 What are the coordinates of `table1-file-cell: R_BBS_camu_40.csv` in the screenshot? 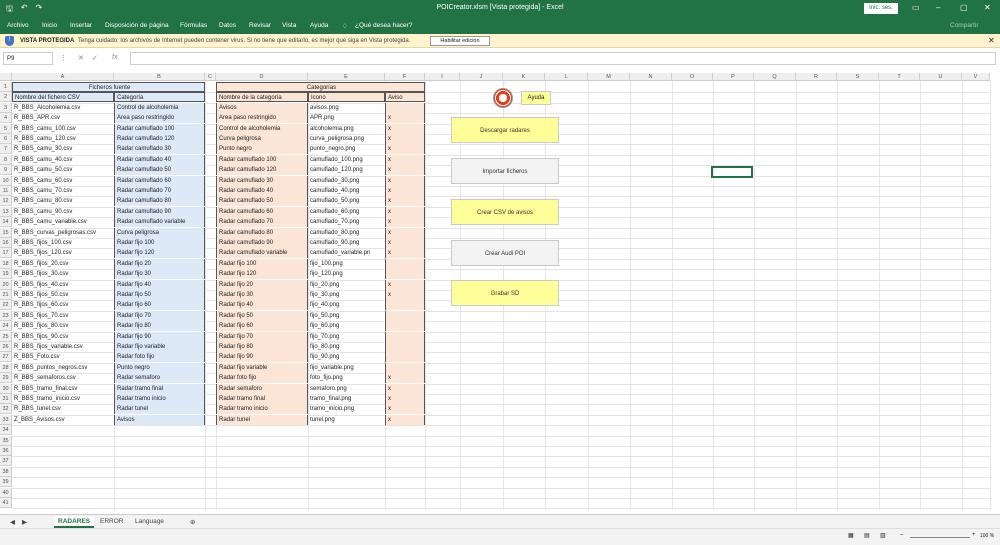 It's located at (63, 160).